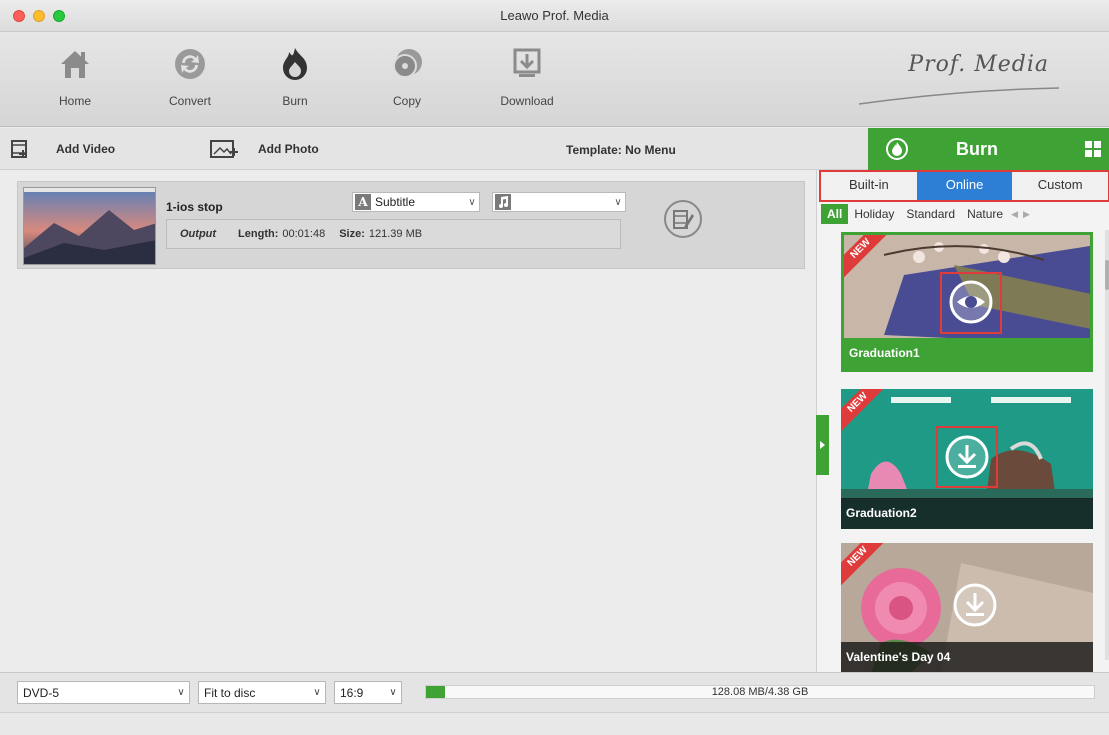 The width and height of the screenshot is (1109, 735). Describe the element at coordinates (89, 226) in the screenshot. I see `video-thumbnail` at that location.